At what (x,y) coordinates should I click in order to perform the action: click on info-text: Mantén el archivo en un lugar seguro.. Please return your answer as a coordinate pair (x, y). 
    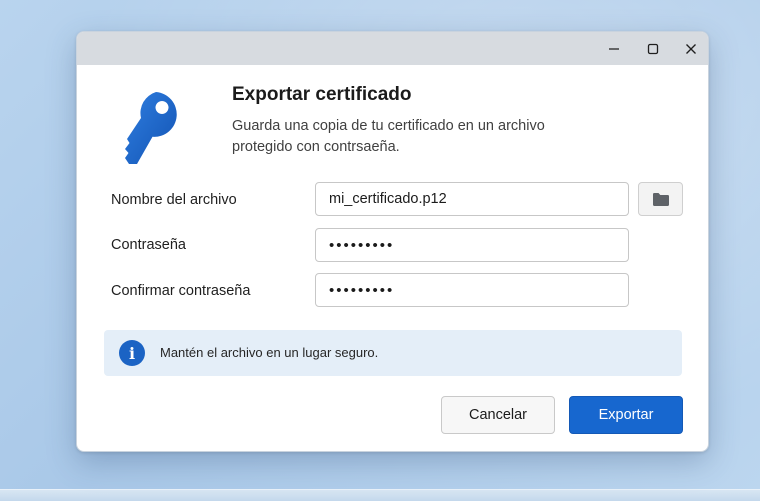
    Looking at the image, I should click on (269, 352).